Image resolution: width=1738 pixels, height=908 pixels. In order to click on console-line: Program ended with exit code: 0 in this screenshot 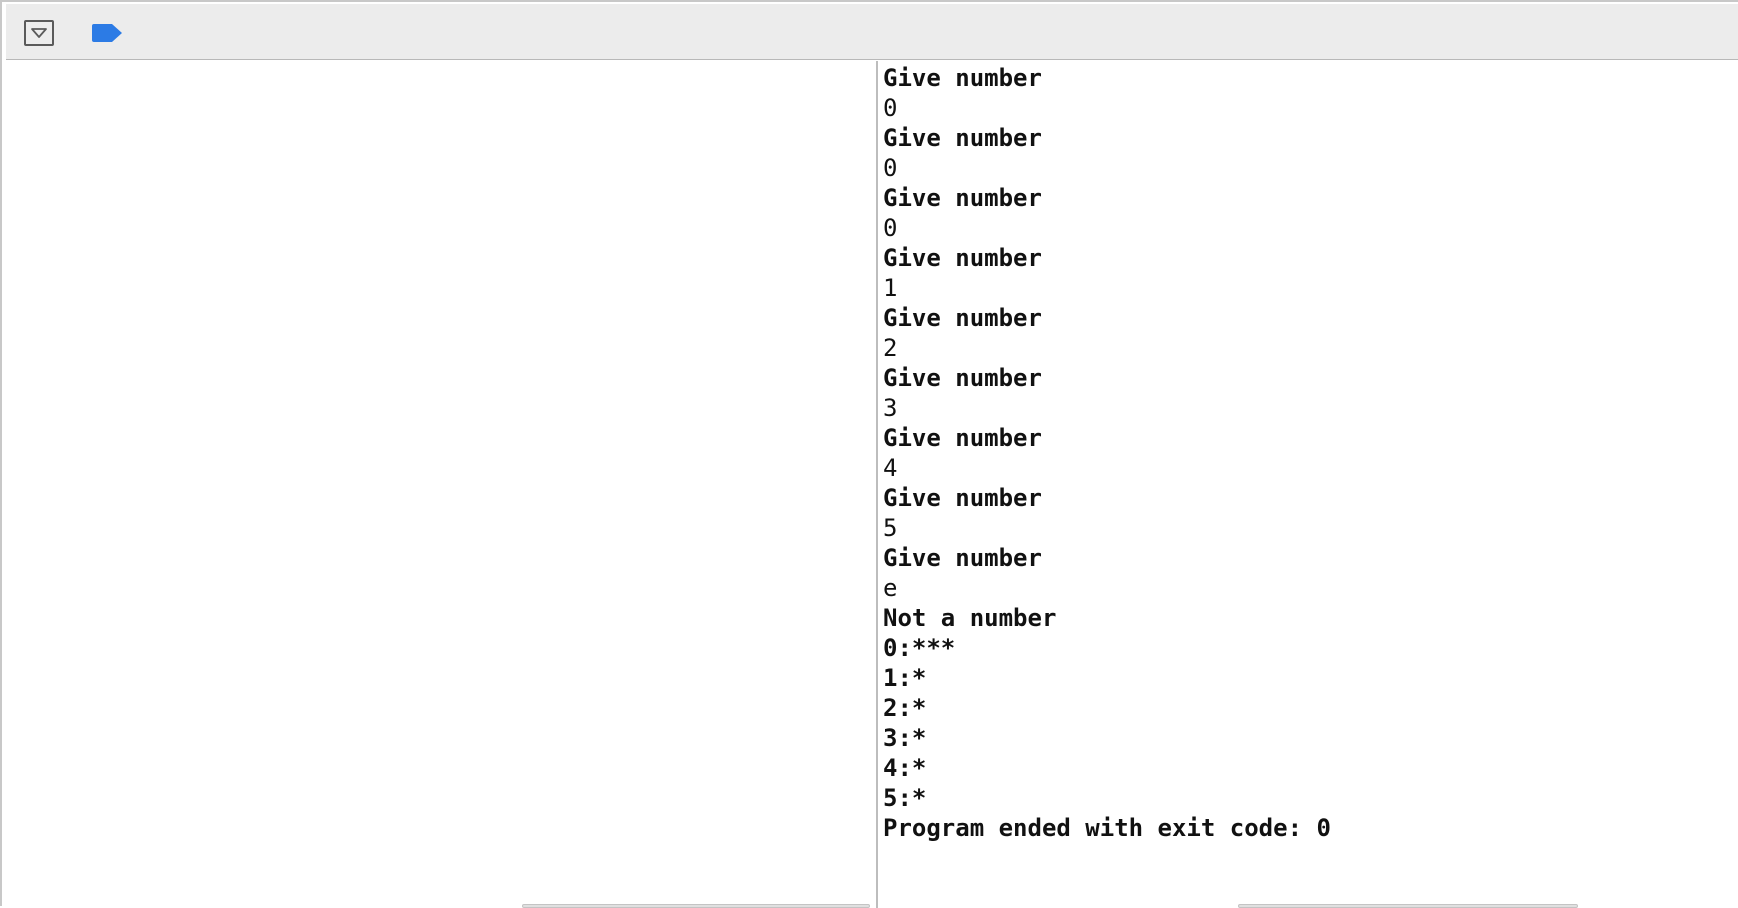, I will do `click(1107, 828)`.